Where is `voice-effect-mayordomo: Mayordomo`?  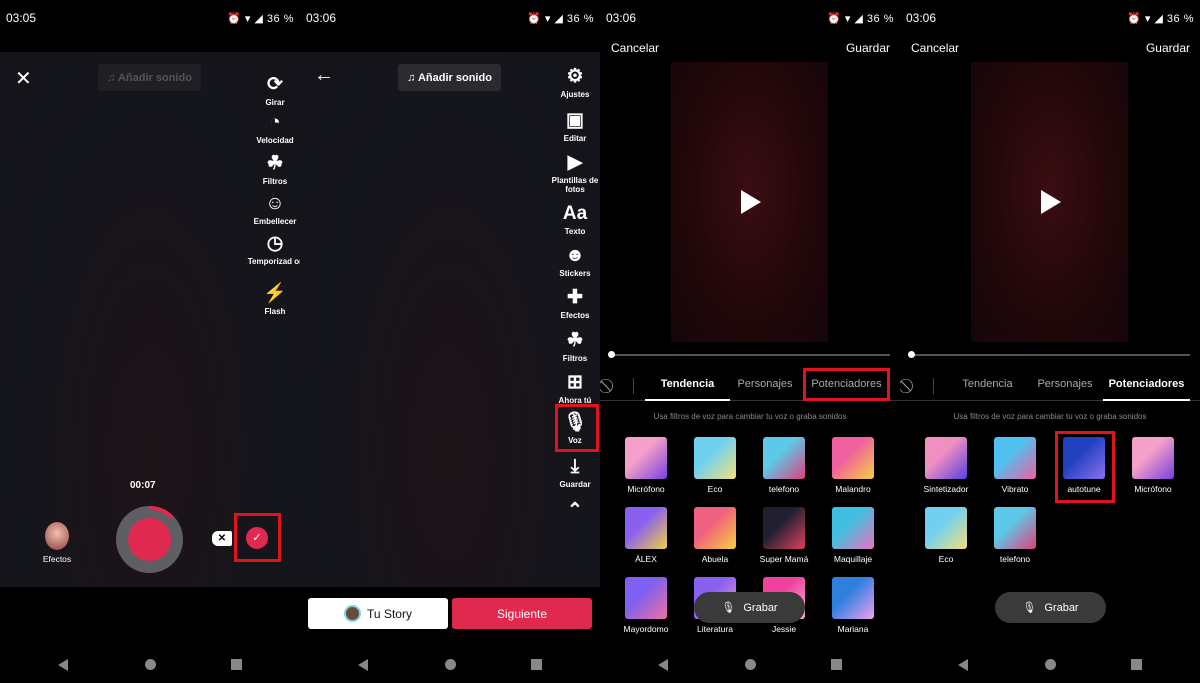
voice-effect-mayordomo: Mayordomo is located at coordinates (646, 605).